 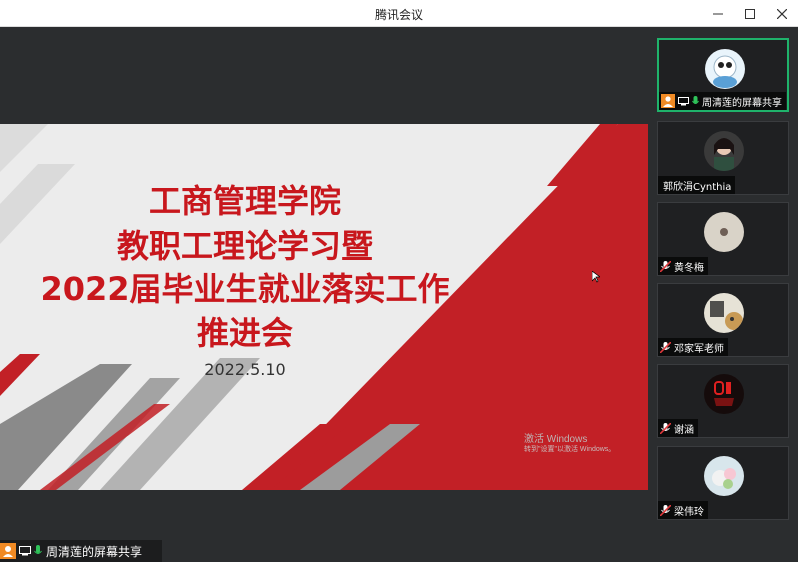 I want to click on minimize-button, so click(x=718, y=13).